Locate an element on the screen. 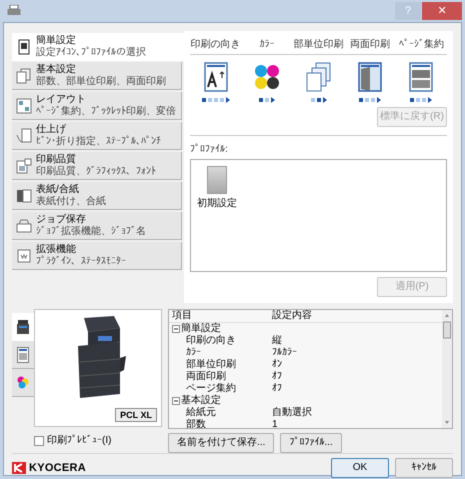 The image size is (465, 479). group-label: 基本設定 is located at coordinates (201, 401).